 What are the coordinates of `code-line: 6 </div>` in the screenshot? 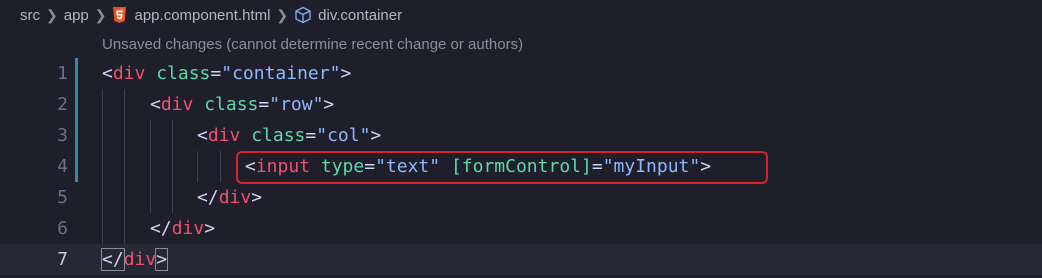 It's located at (521, 228).